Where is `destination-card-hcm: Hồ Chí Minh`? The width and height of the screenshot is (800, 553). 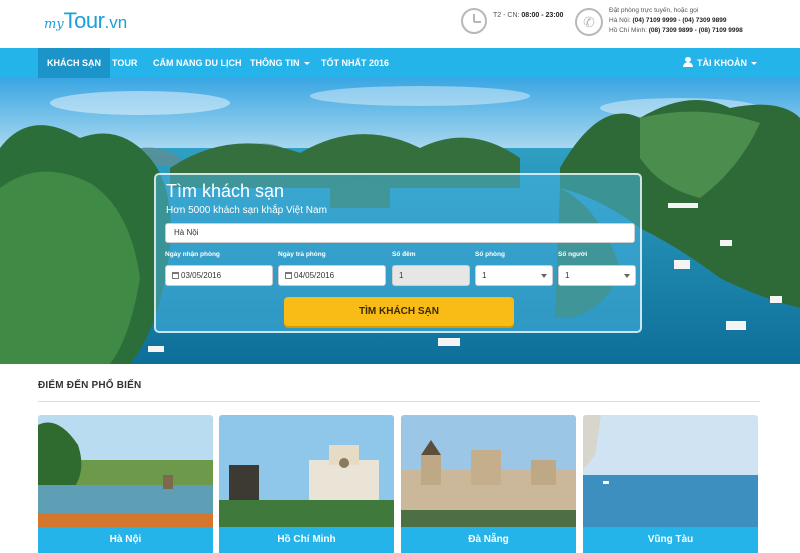
destination-card-hcm: Hồ Chí Minh is located at coordinates (306, 484).